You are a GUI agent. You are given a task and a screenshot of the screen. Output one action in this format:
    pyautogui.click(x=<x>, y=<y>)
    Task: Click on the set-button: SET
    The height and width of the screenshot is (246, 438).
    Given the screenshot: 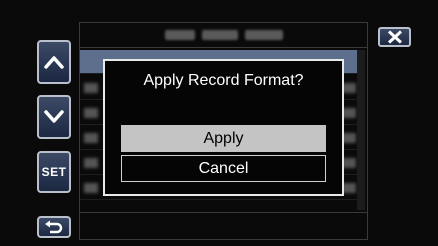 What is the action you would take?
    pyautogui.click(x=54, y=172)
    